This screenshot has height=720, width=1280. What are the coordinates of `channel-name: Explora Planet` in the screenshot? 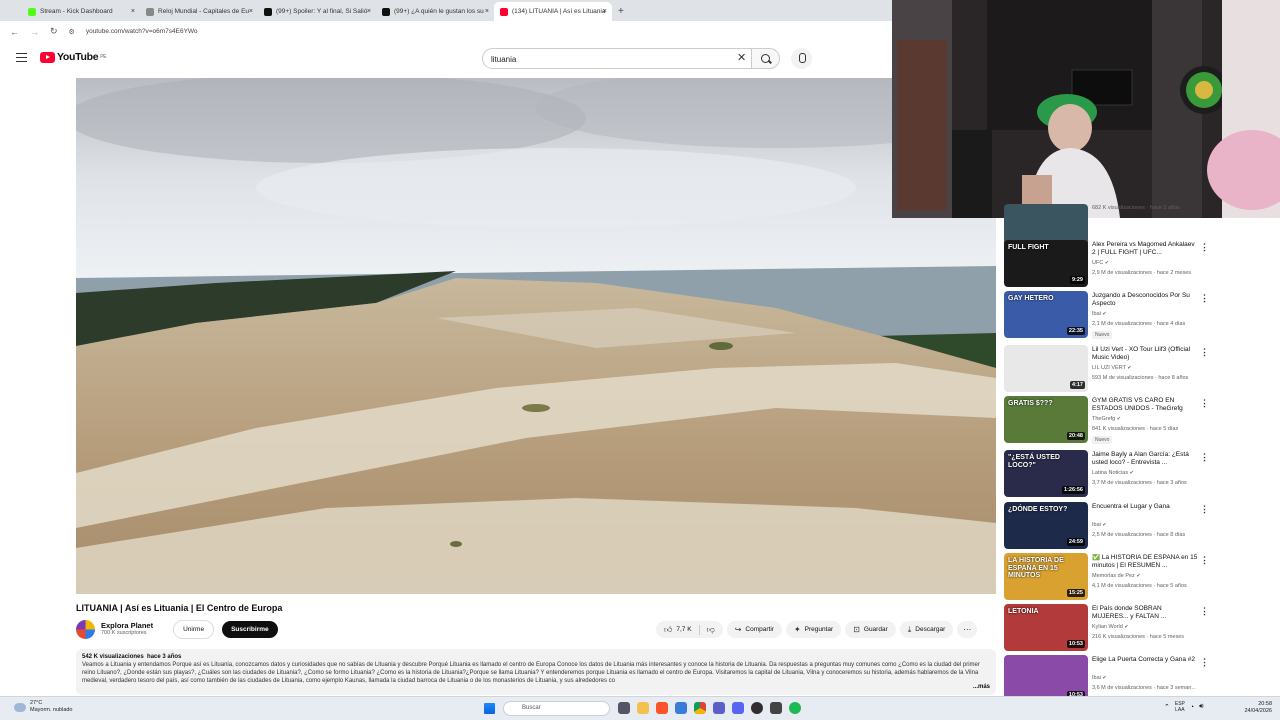 It's located at (127, 625).